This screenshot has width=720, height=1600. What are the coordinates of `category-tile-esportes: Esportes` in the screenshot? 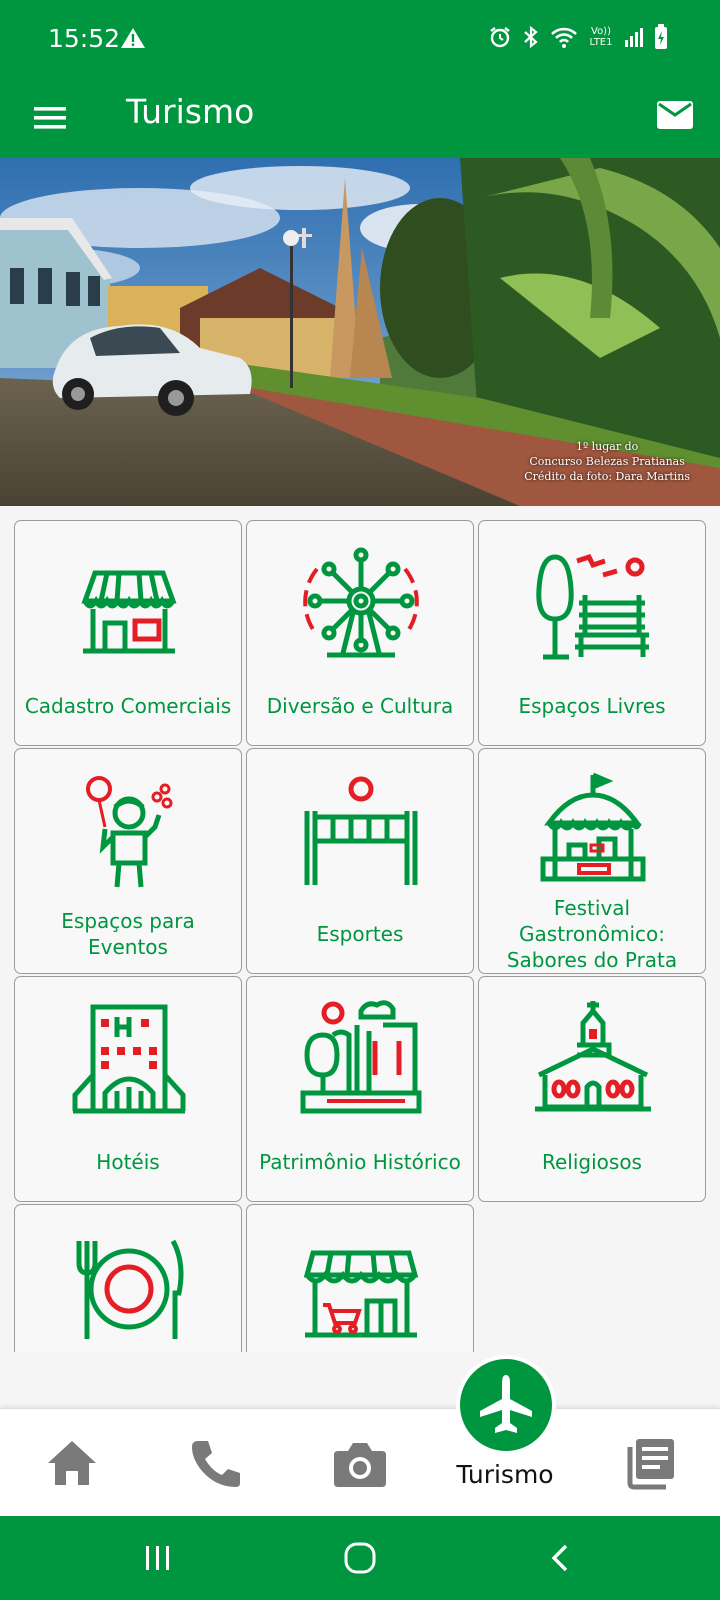 It's located at (360, 861).